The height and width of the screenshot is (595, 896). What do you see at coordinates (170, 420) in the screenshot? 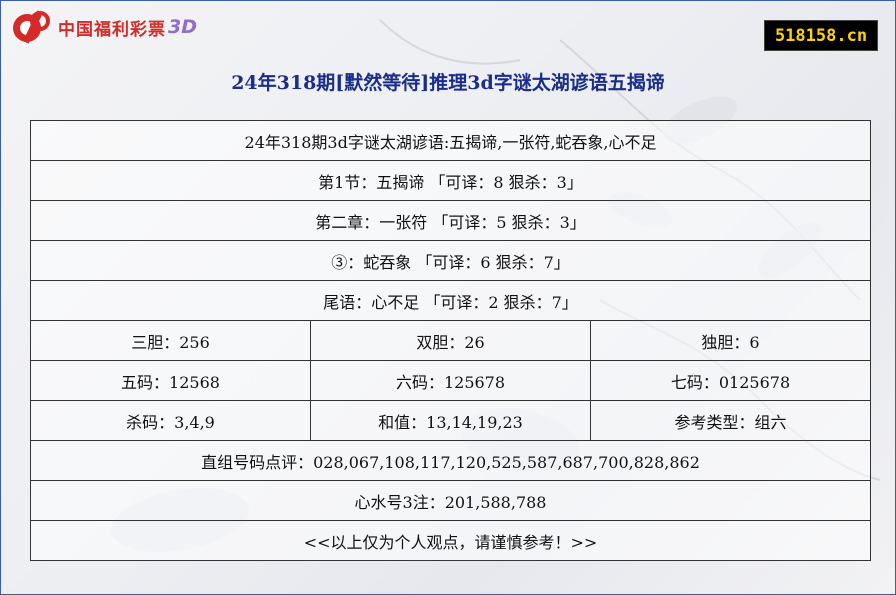
I see `sha-ma-cell: 杀码：3,4,9` at bounding box center [170, 420].